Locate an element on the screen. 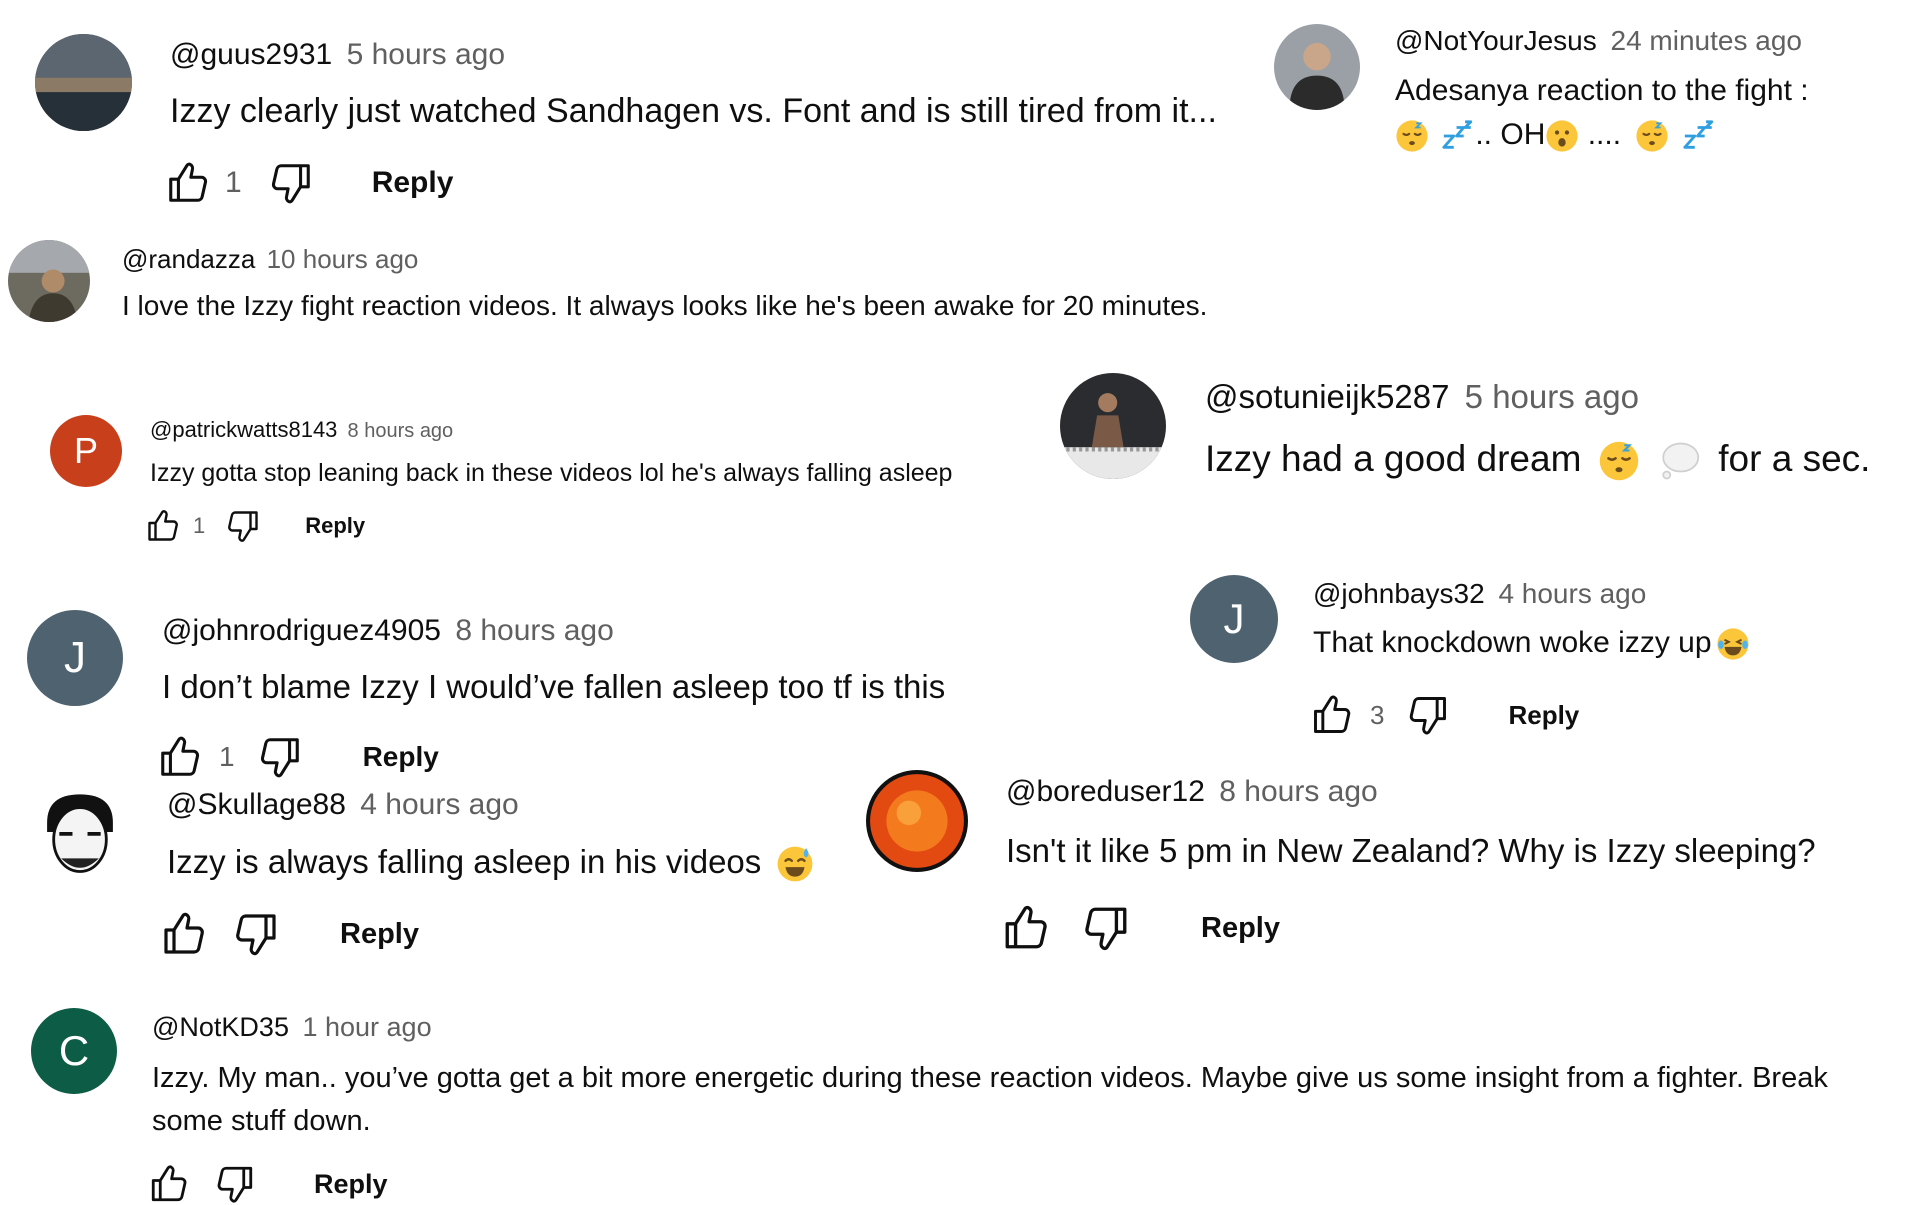 Image resolution: width=1920 pixels, height=1205 pixels. comment-header: @guus2931 5 hours ago is located at coordinates (337, 55).